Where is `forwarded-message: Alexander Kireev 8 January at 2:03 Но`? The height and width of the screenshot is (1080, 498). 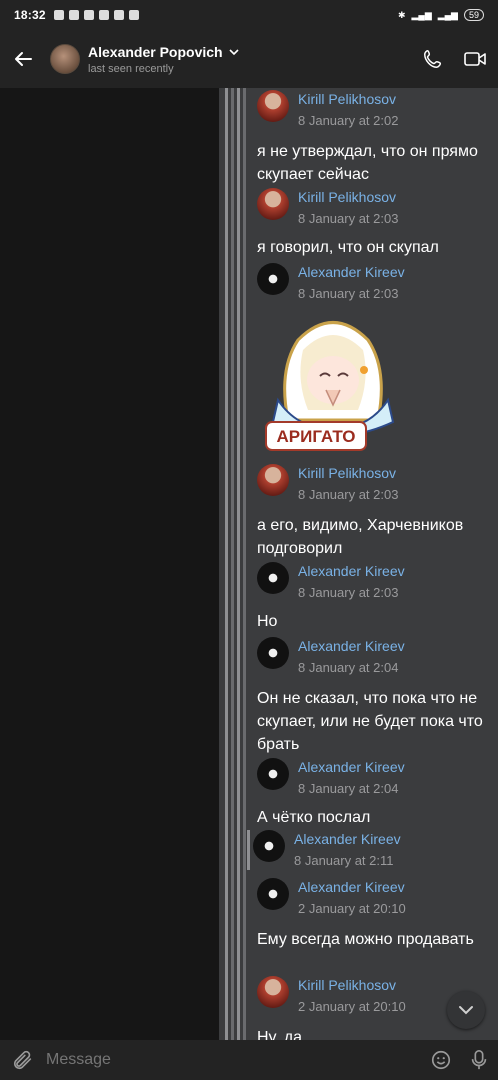
forwarded-message: Alexander Kireev 8 January at 2:03 Но is located at coordinates (377, 597).